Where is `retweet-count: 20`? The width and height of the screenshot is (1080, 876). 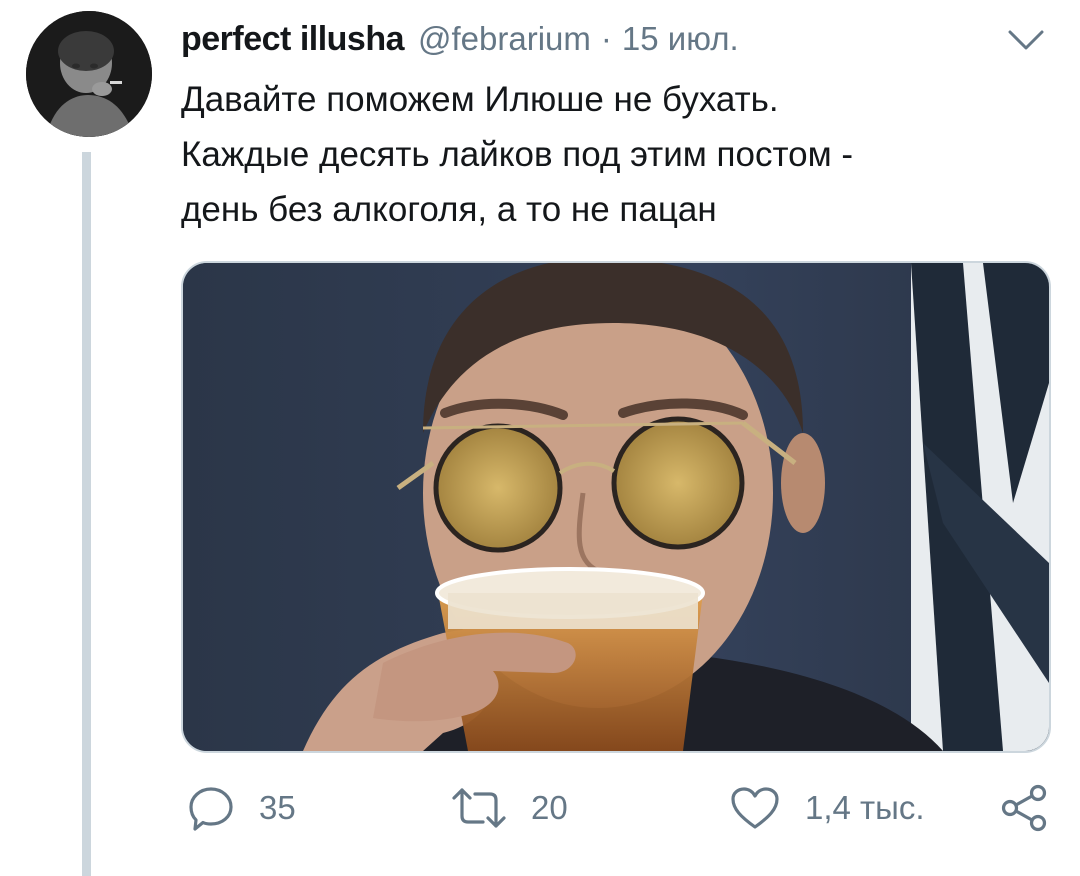
retweet-count: 20 is located at coordinates (549, 807).